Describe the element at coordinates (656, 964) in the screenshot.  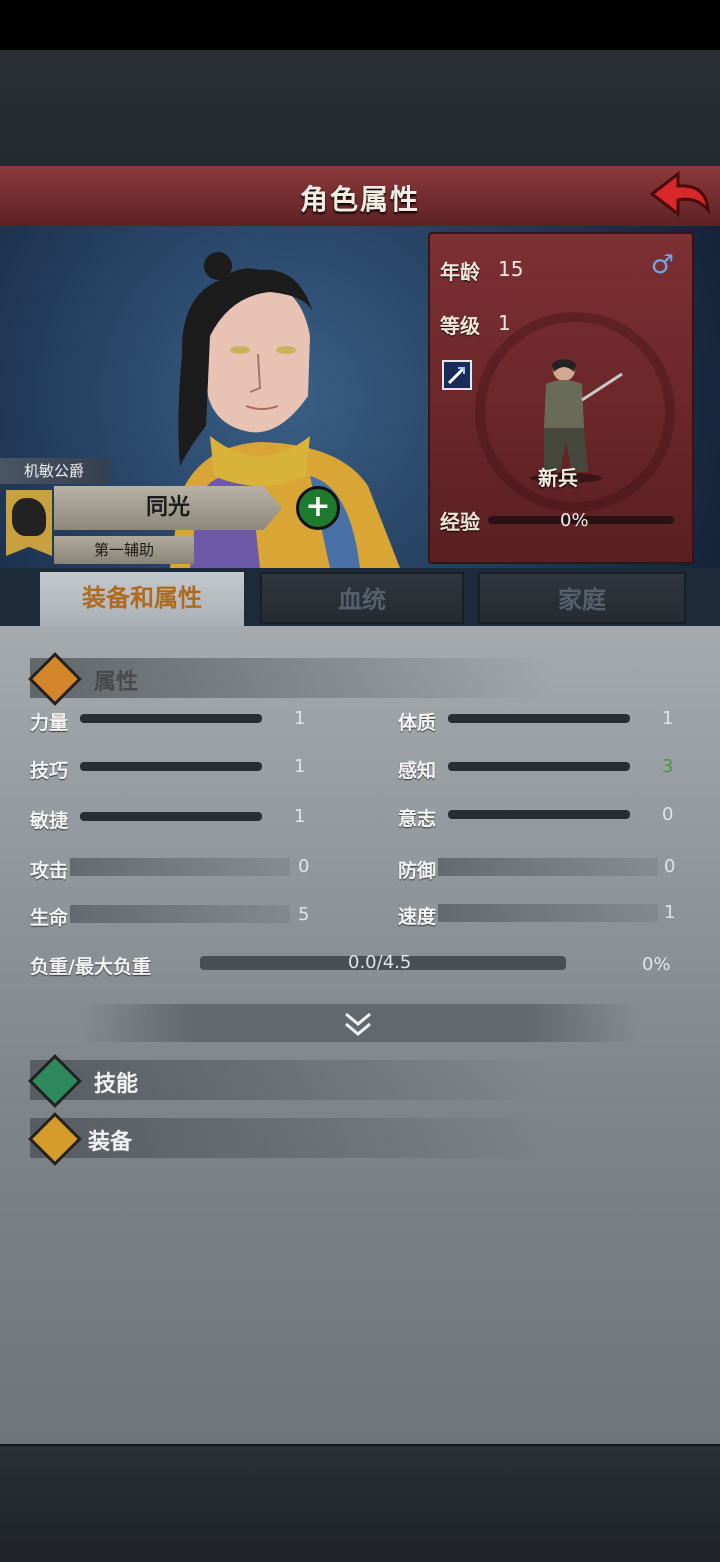
I see `load-percent: 0%` at that location.